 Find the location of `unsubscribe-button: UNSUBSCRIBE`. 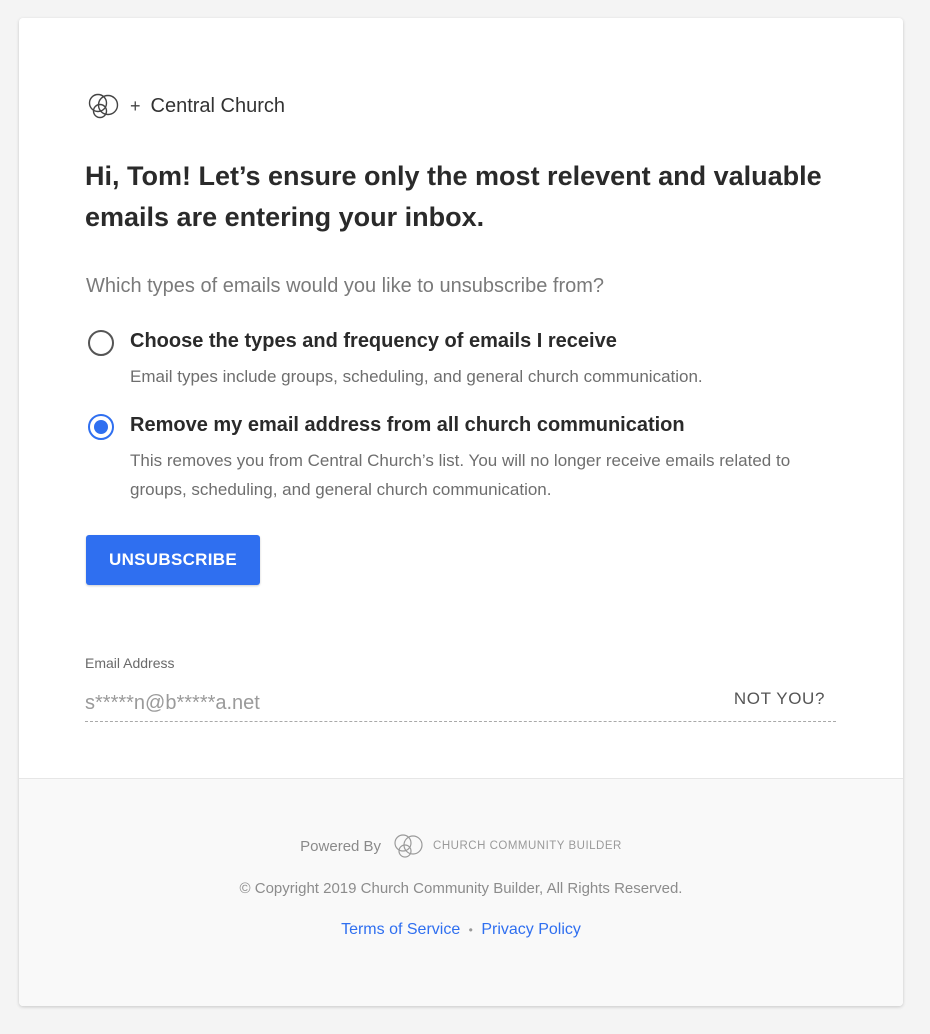

unsubscribe-button: UNSUBSCRIBE is located at coordinates (173, 560).